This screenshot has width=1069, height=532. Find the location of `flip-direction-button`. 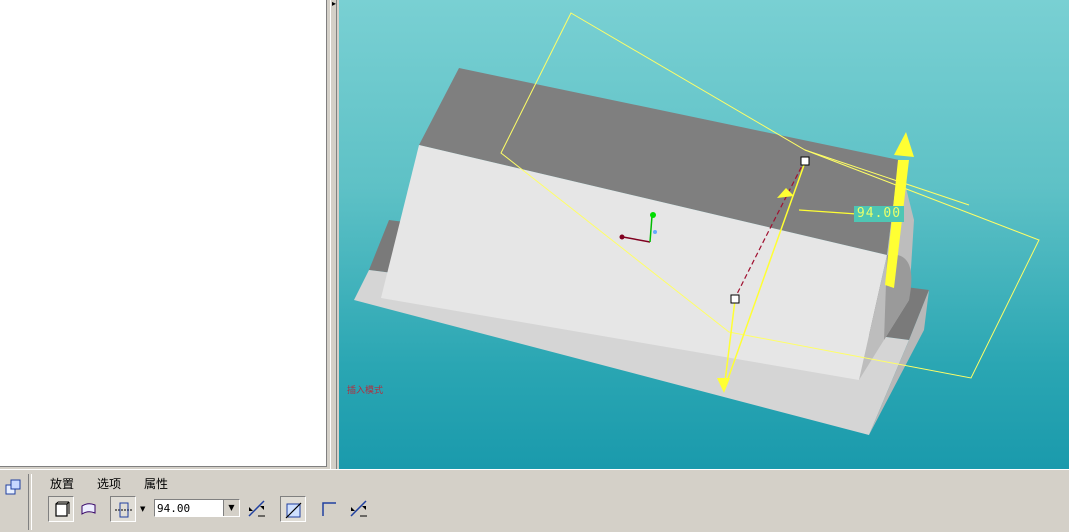

flip-direction-button is located at coordinates (257, 509).